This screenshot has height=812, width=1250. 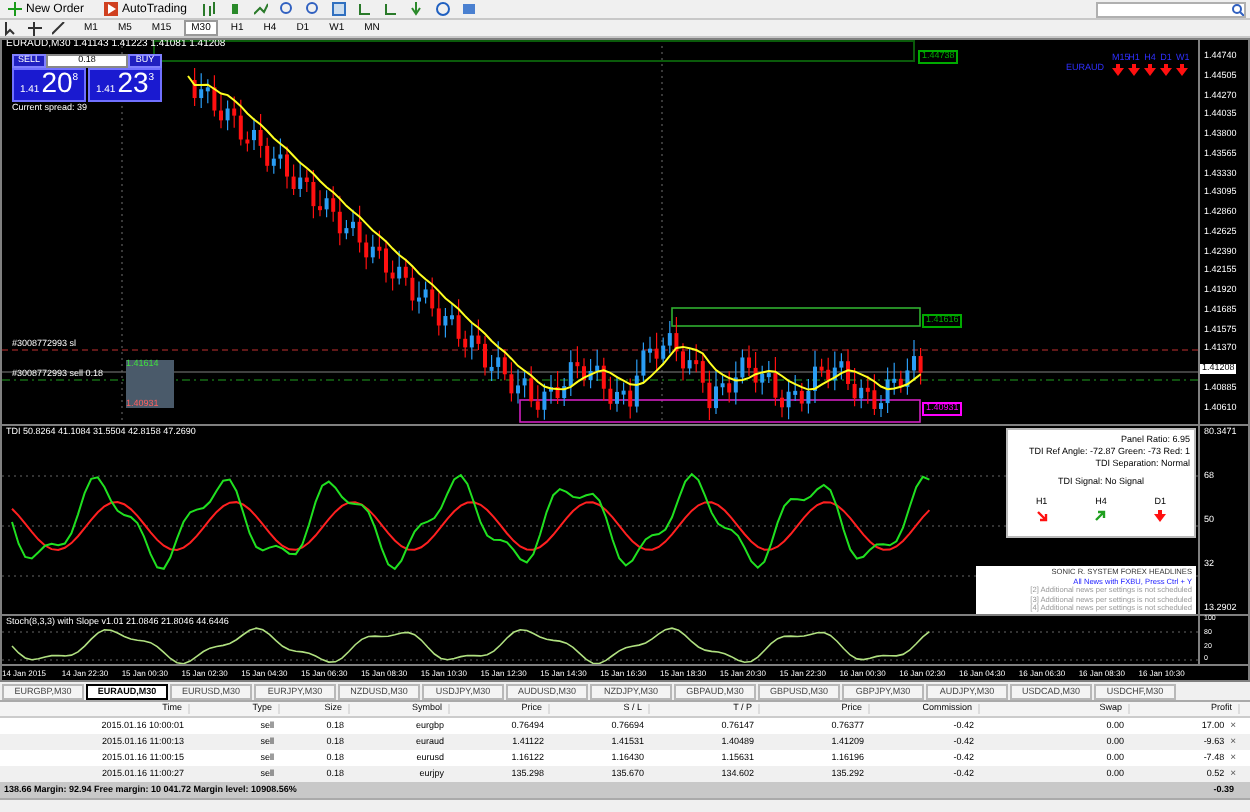 I want to click on plus-icon, so click(x=15, y=9).